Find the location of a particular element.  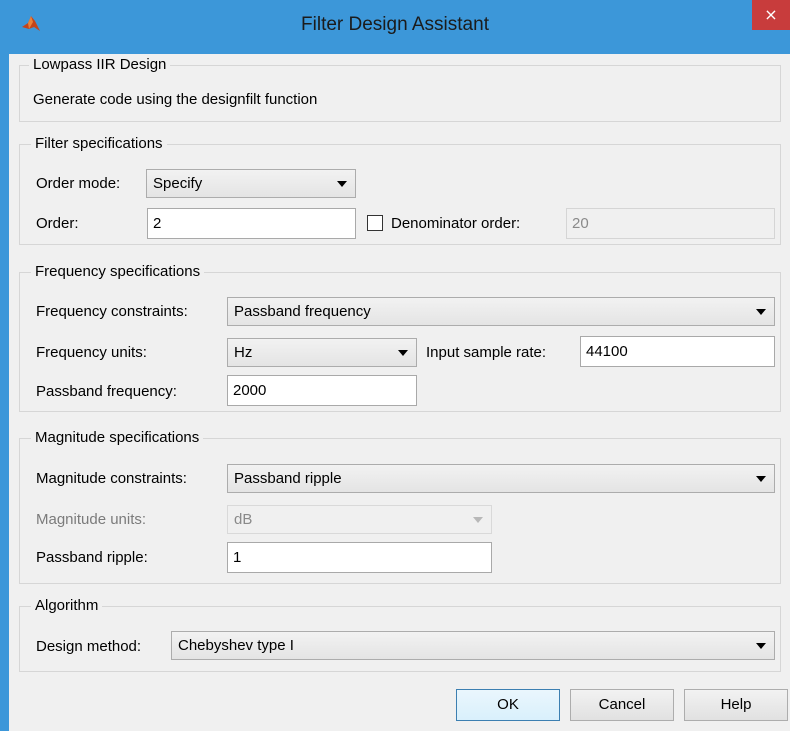

frequency-constraints-label: Frequency constraints: is located at coordinates (112, 311).